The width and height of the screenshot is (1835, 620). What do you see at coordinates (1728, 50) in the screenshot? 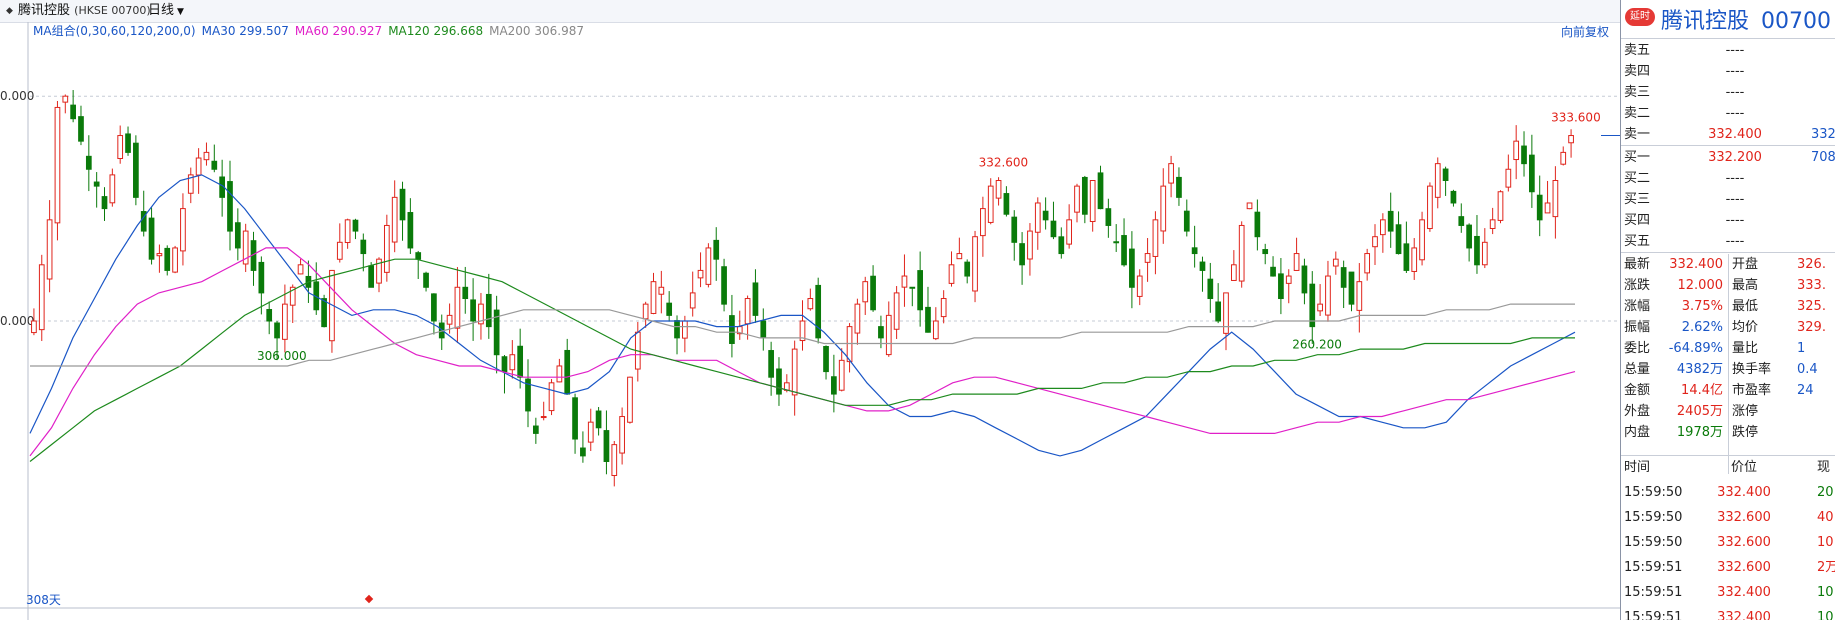
I see `ask-level-5: 卖五 ----` at bounding box center [1728, 50].